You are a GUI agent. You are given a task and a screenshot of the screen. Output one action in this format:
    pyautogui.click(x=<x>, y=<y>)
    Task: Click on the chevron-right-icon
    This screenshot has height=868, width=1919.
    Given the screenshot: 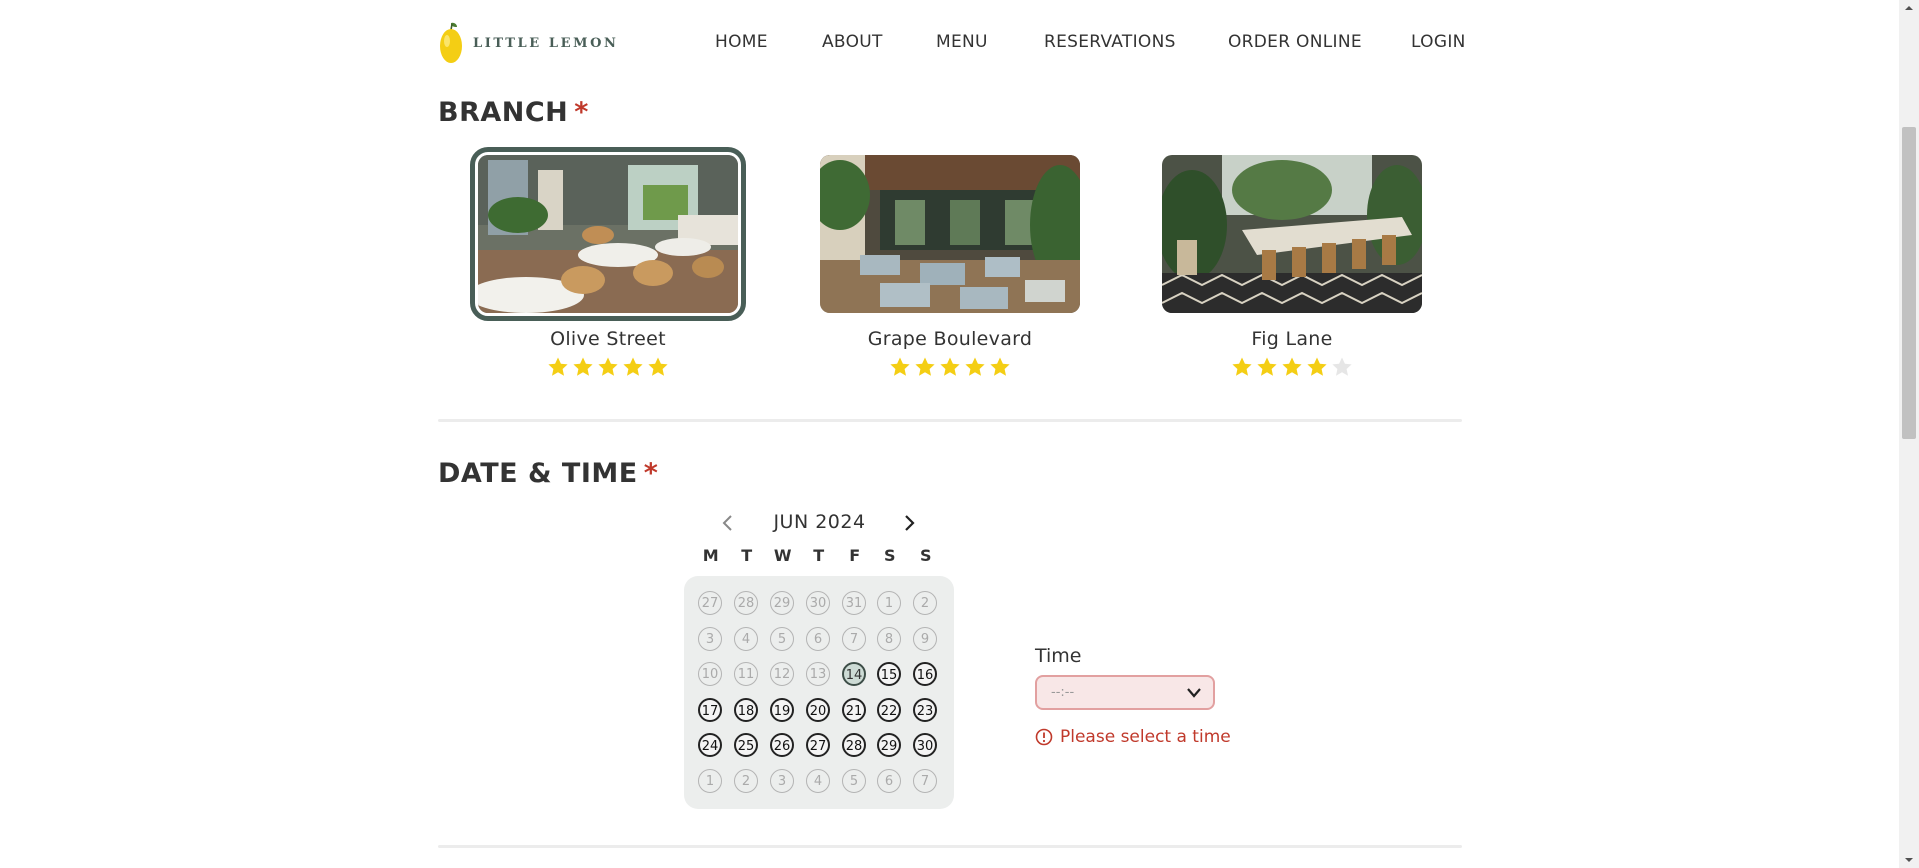 What is the action you would take?
    pyautogui.click(x=909, y=523)
    